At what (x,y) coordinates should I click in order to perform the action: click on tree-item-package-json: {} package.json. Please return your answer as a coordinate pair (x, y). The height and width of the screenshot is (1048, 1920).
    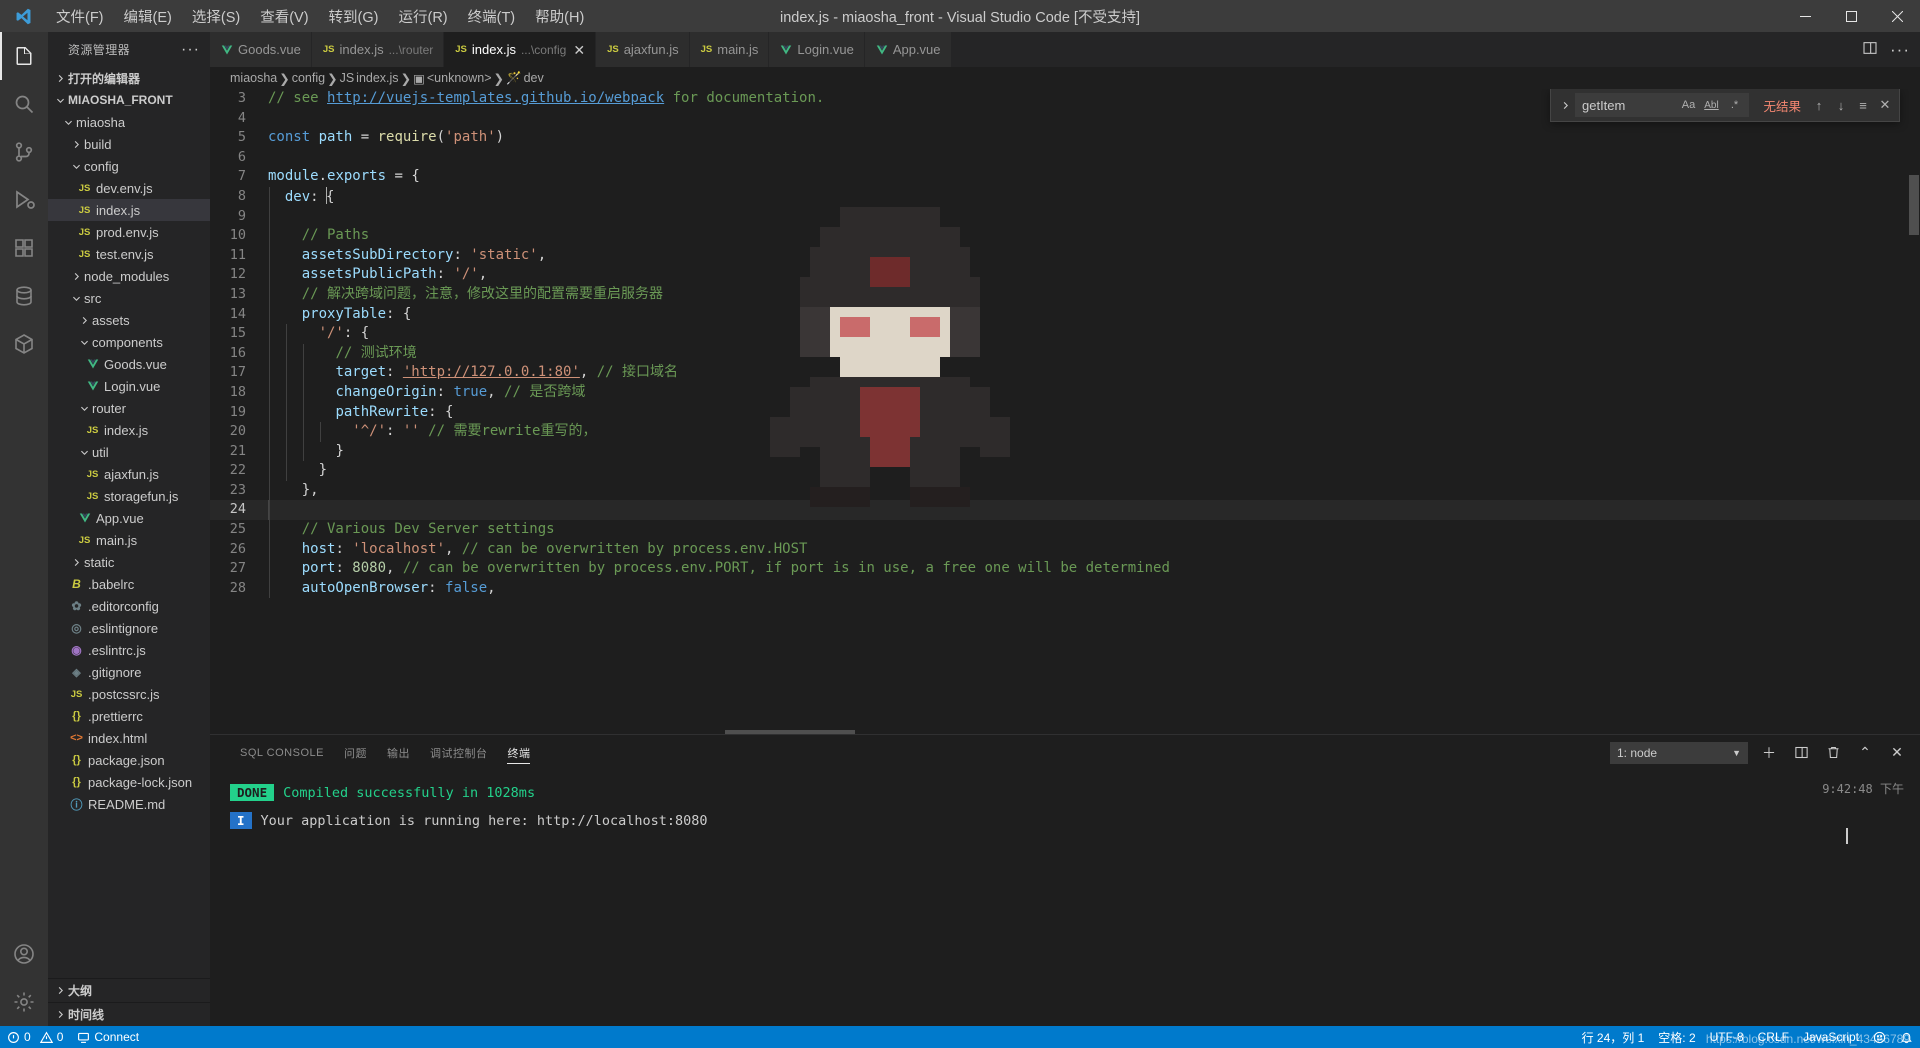
    Looking at the image, I should click on (129, 760).